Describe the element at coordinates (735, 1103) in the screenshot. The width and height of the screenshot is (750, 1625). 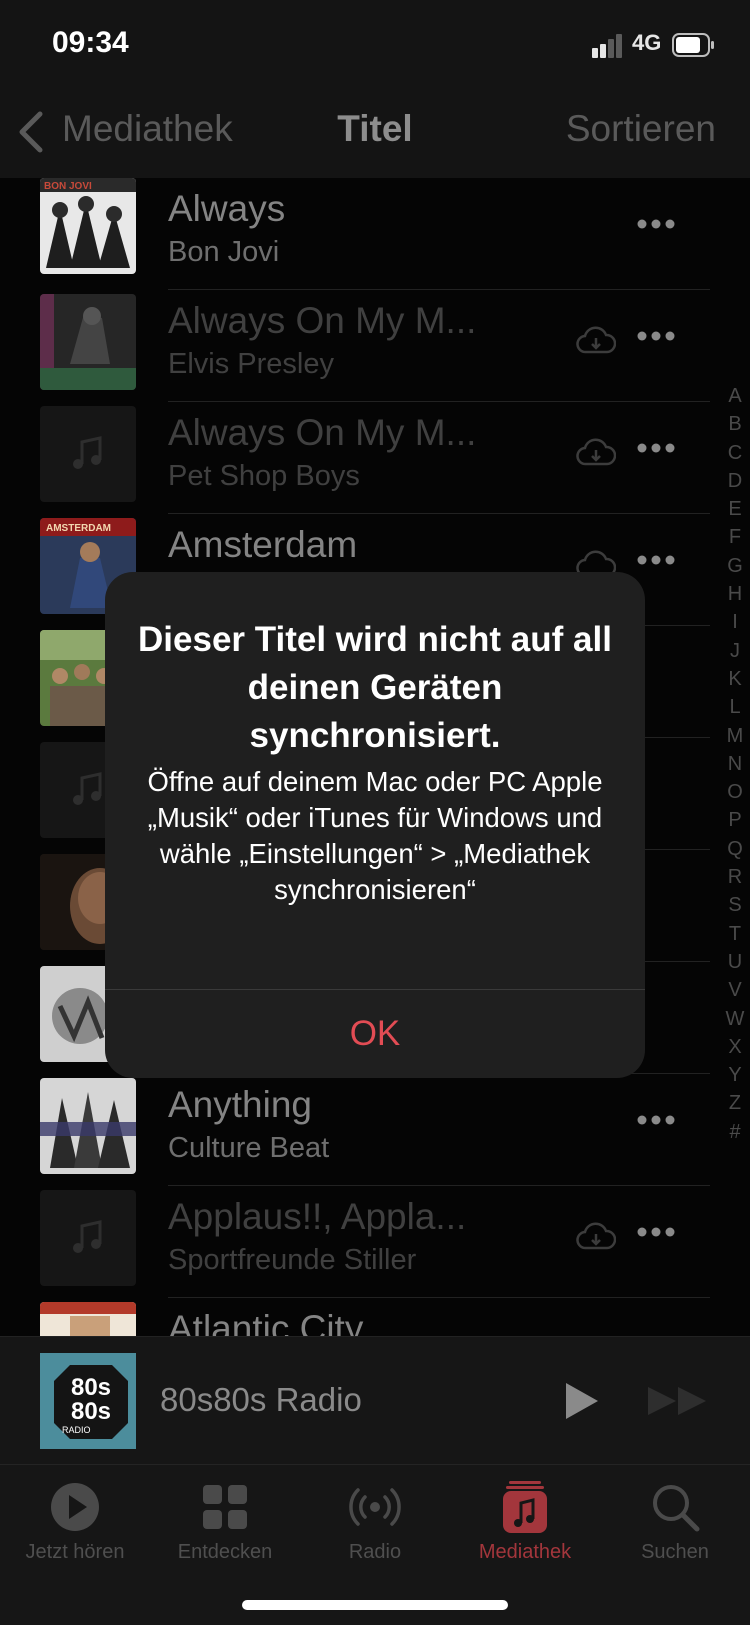
I see `index-letter: Z` at that location.